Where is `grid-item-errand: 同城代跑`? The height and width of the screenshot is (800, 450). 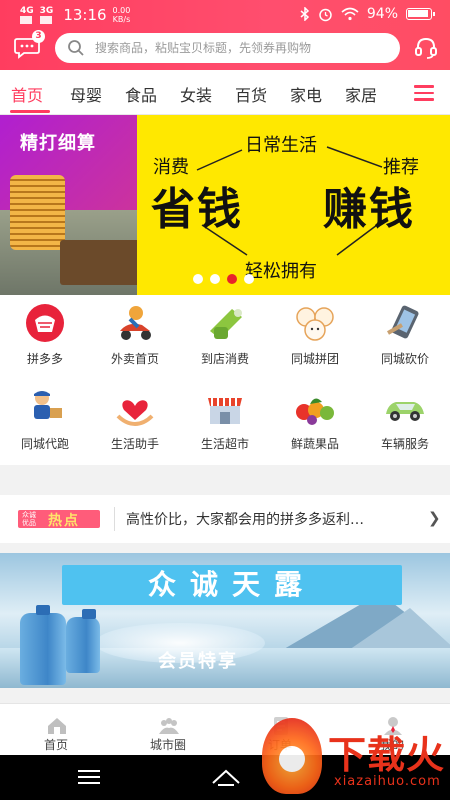 grid-item-errand: 同城代跑 is located at coordinates (45, 417).